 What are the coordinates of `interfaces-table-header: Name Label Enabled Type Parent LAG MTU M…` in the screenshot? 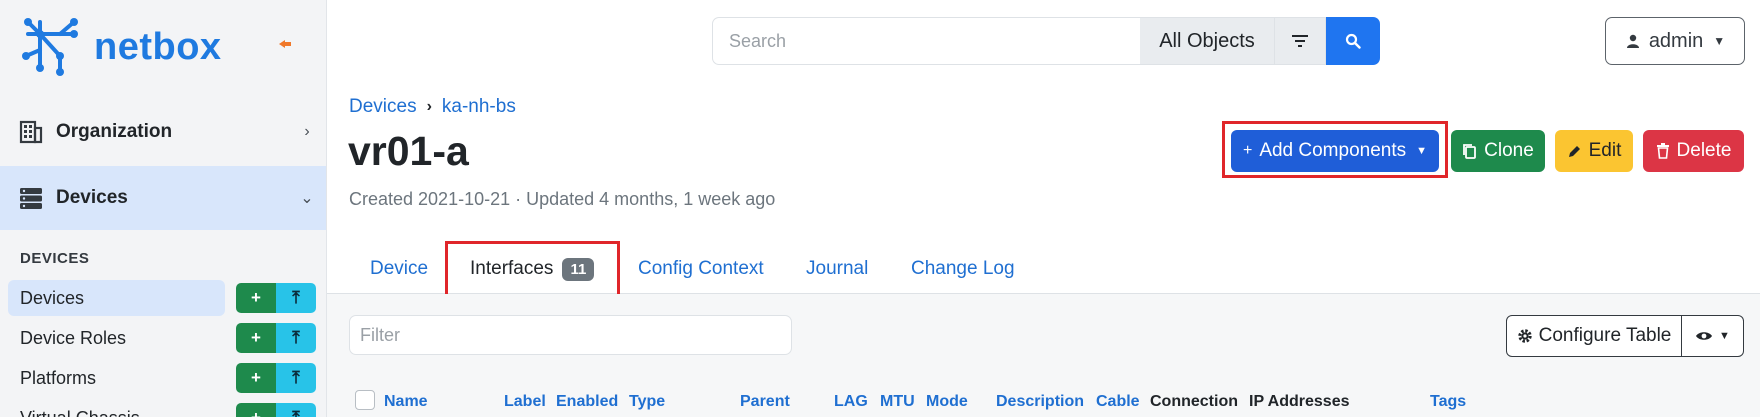 It's located at (1049, 402).